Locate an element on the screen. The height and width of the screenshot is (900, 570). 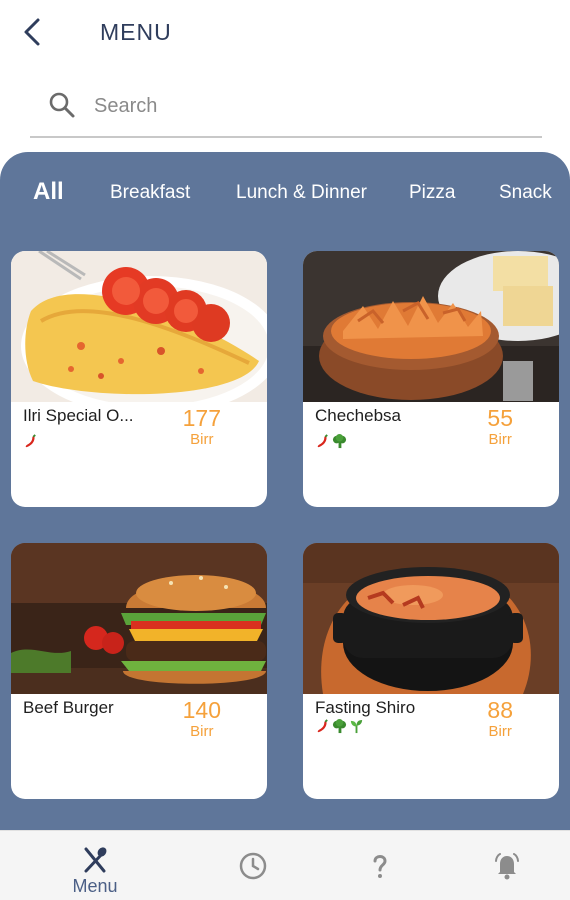
menu-item-name: Chechebsa is located at coordinates (358, 415).